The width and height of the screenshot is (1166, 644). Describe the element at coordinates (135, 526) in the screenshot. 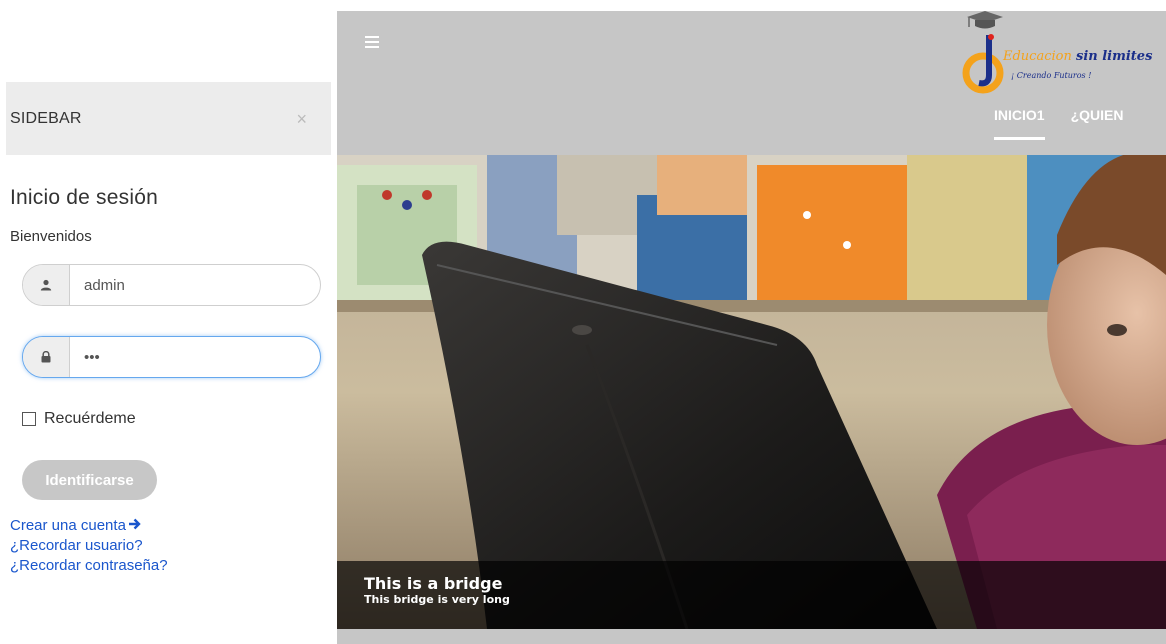

I see `arrow-right-icon` at that location.